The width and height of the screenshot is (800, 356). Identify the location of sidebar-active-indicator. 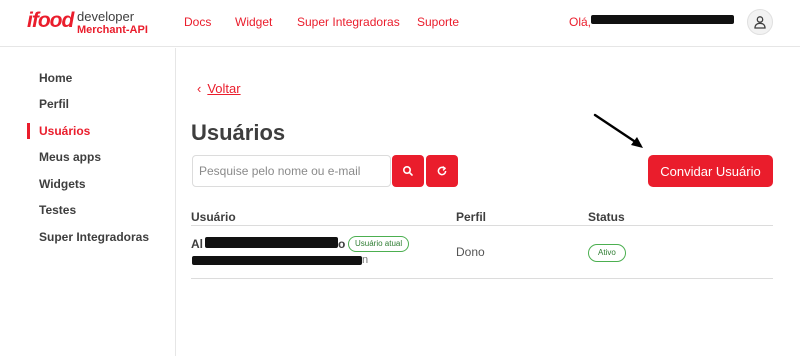
(28, 131).